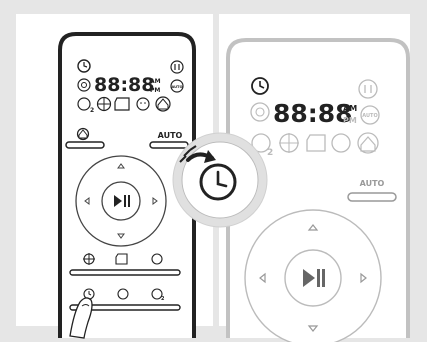 Image resolution: width=427 pixels, height=342 pixels. Describe the element at coordinates (313, 113) in the screenshot. I see `right-time-display: 88:88` at that location.